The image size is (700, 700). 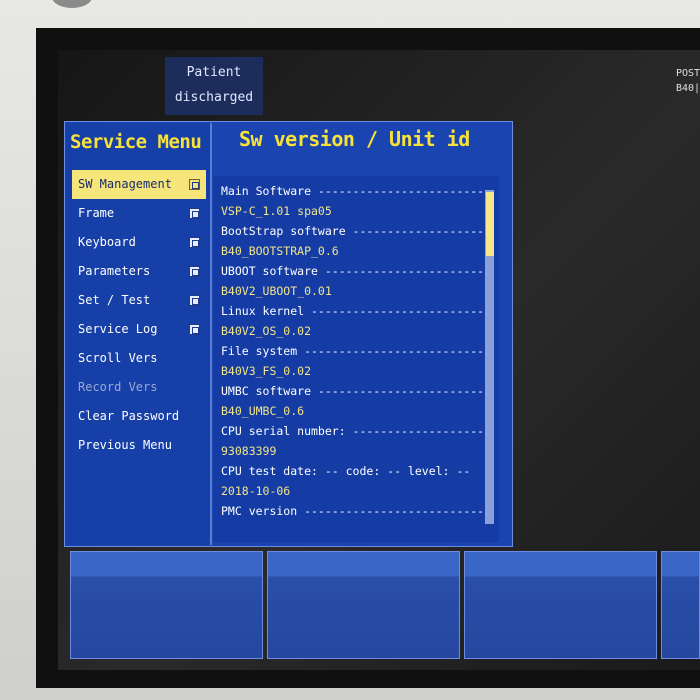 I want to click on menu-item-scroll-vers: Scroll Vers, so click(x=139, y=358).